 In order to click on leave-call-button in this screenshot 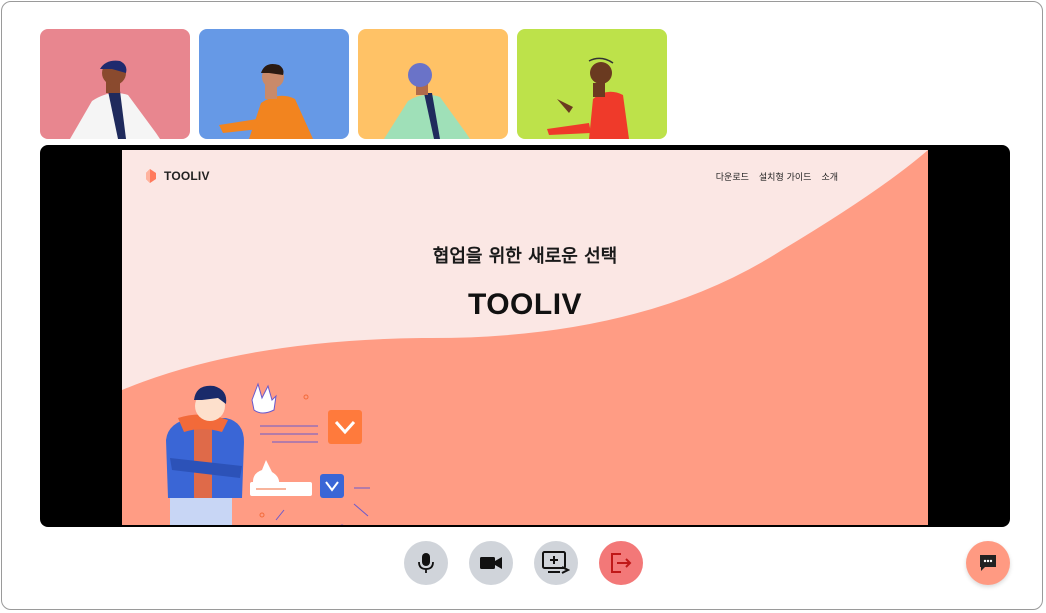, I will do `click(621, 563)`.